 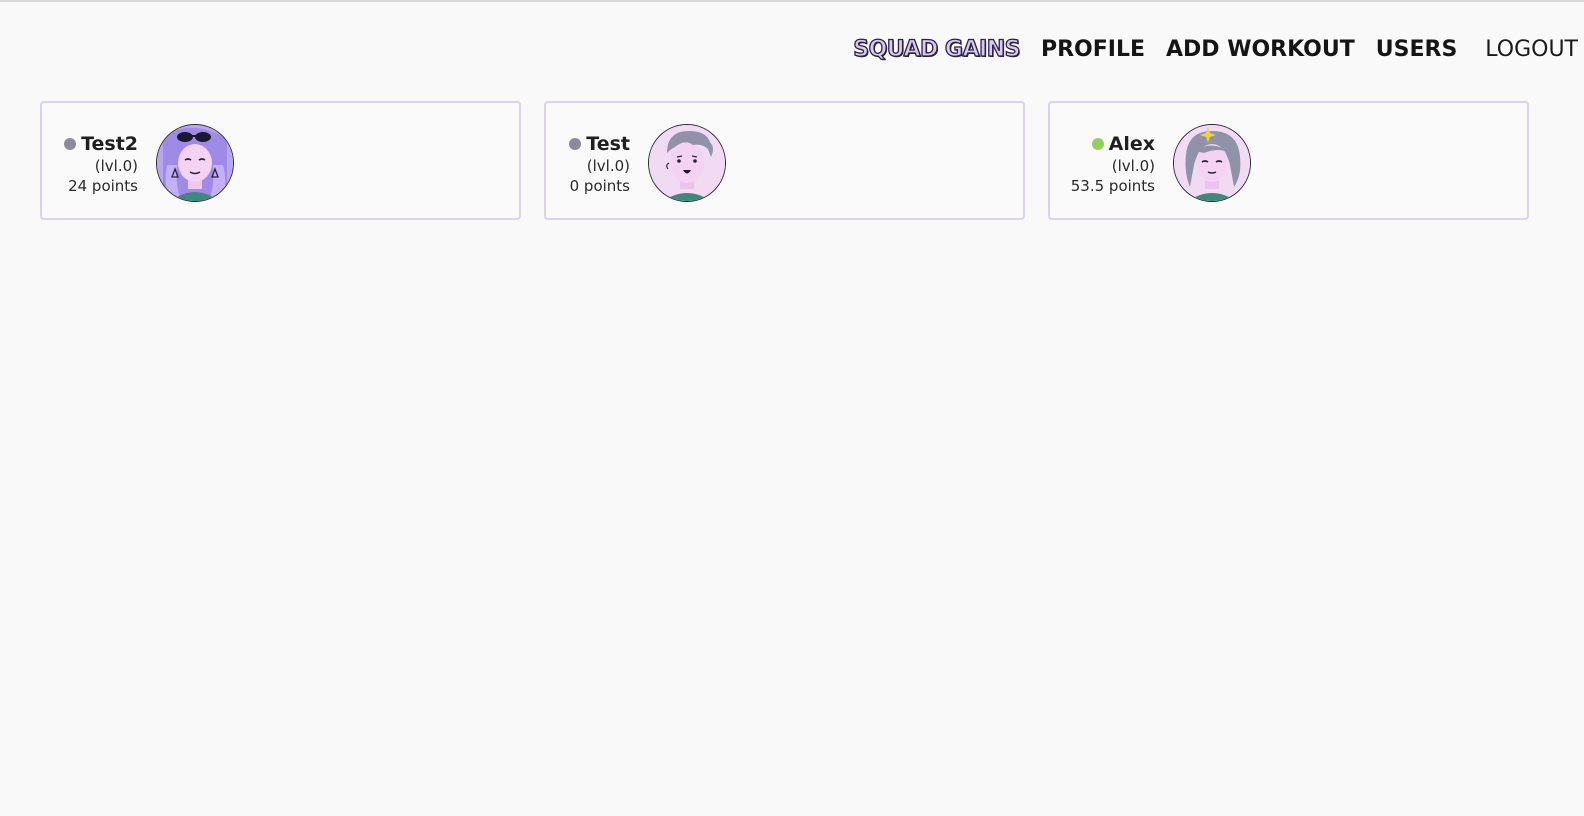 I want to click on user-card: Test2 (lvl.0) 24 points, so click(x=280, y=160).